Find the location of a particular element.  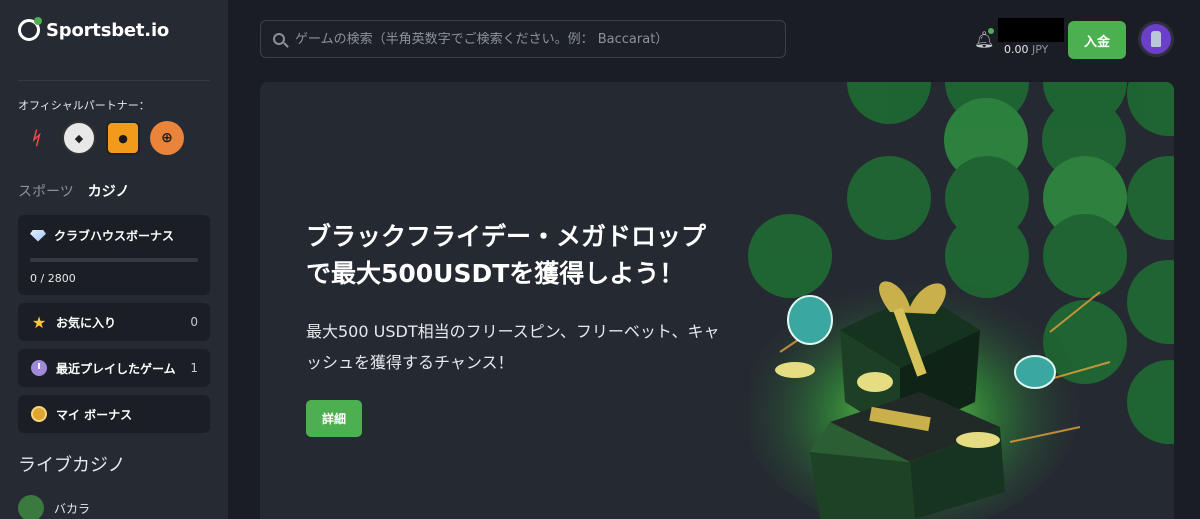

hull-city-logo-icon: ● is located at coordinates (123, 138).